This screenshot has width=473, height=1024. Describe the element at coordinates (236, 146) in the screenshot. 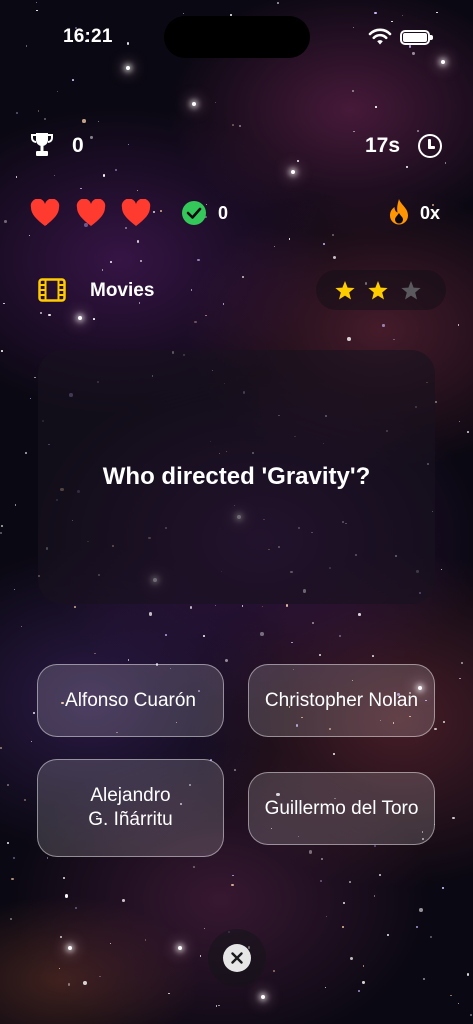

I see `stats-row-top: 0 17s` at that location.